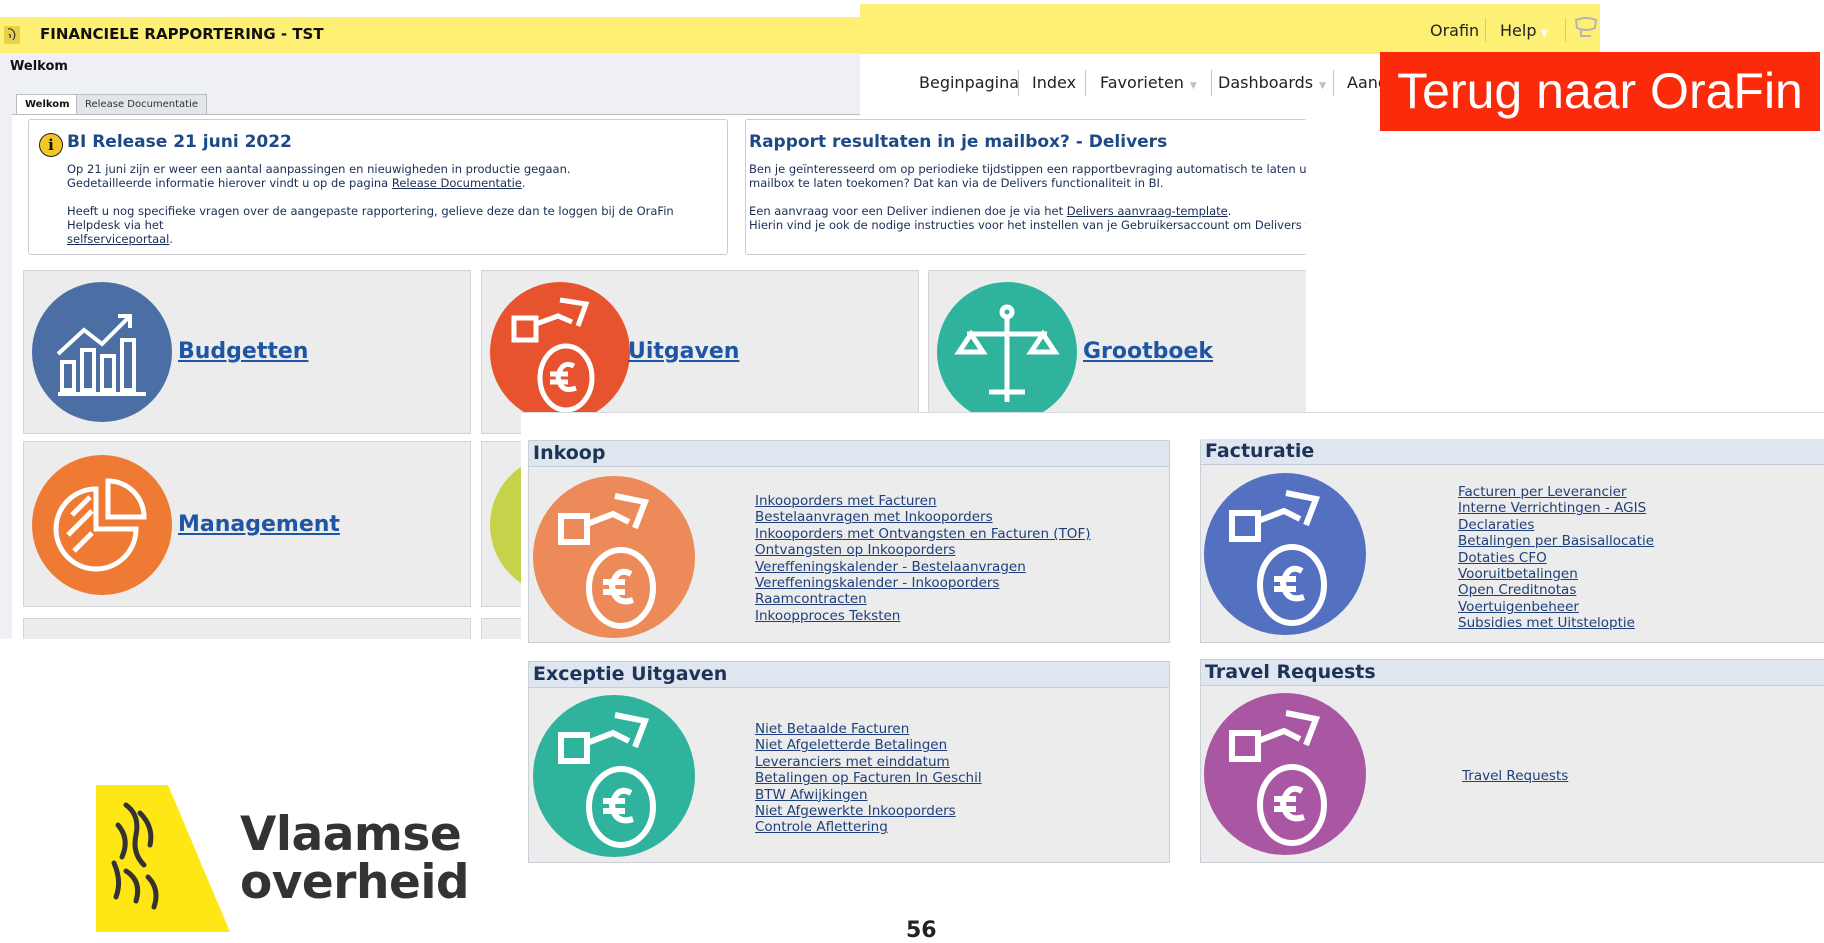 The width and height of the screenshot is (1824, 943). Describe the element at coordinates (243, 351) in the screenshot. I see `budgetten-link: Budgetten` at that location.